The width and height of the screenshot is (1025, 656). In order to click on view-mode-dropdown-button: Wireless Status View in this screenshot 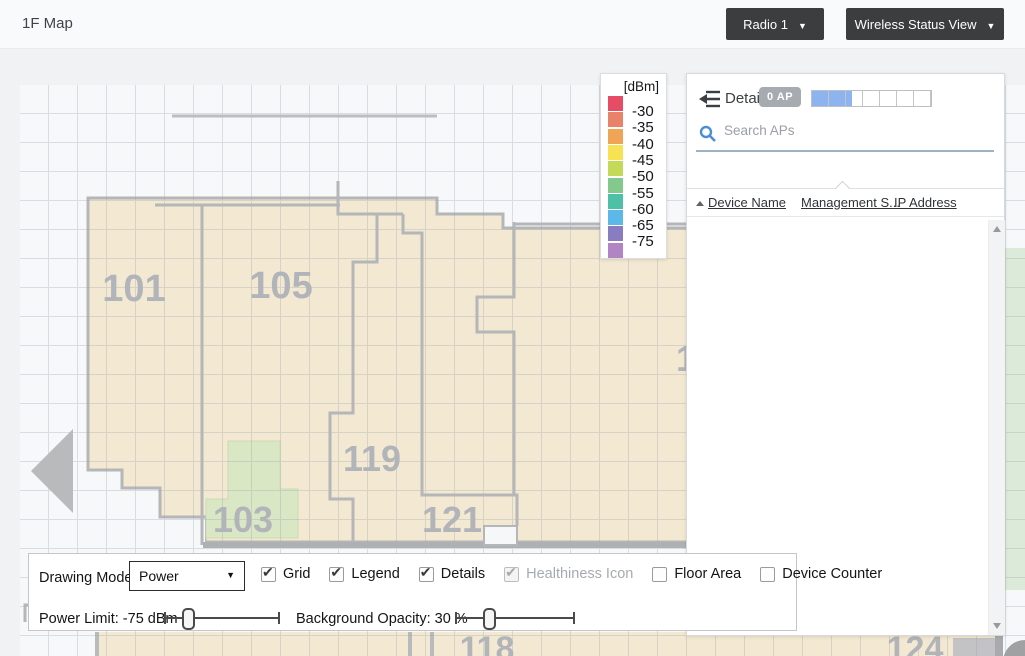, I will do `click(925, 24)`.